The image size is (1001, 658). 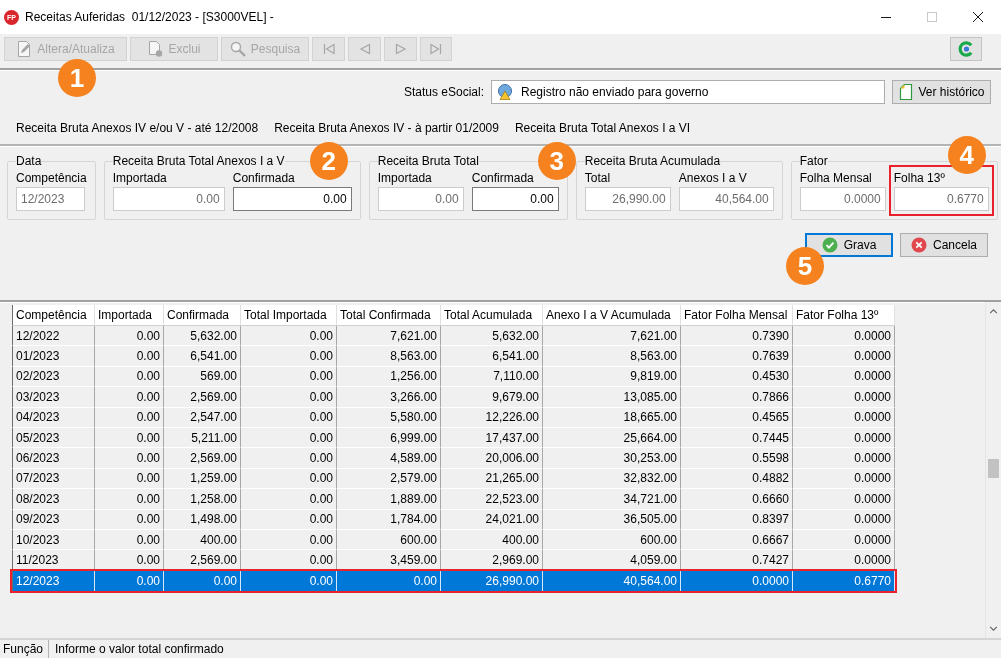 What do you see at coordinates (713, 178) in the screenshot?
I see `field-label: Anexos I a V` at bounding box center [713, 178].